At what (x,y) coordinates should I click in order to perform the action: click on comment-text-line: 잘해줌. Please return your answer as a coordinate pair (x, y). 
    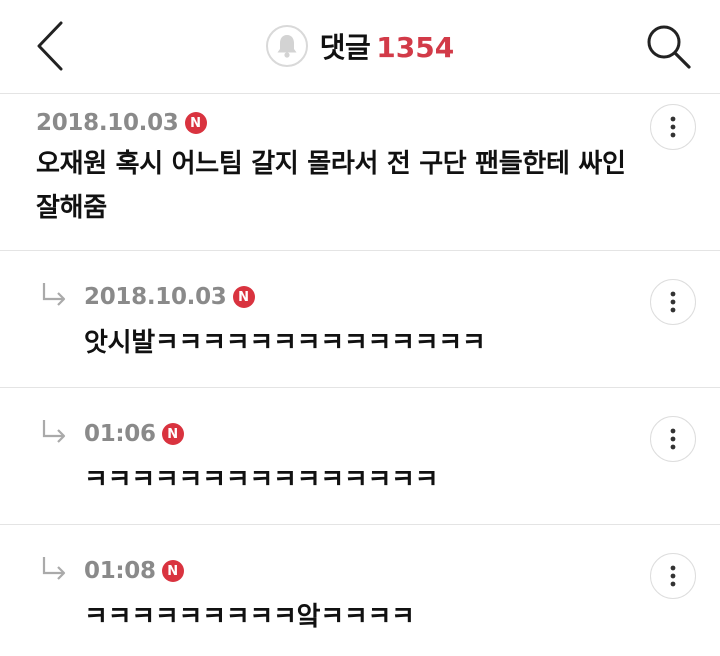
    Looking at the image, I should click on (71, 208).